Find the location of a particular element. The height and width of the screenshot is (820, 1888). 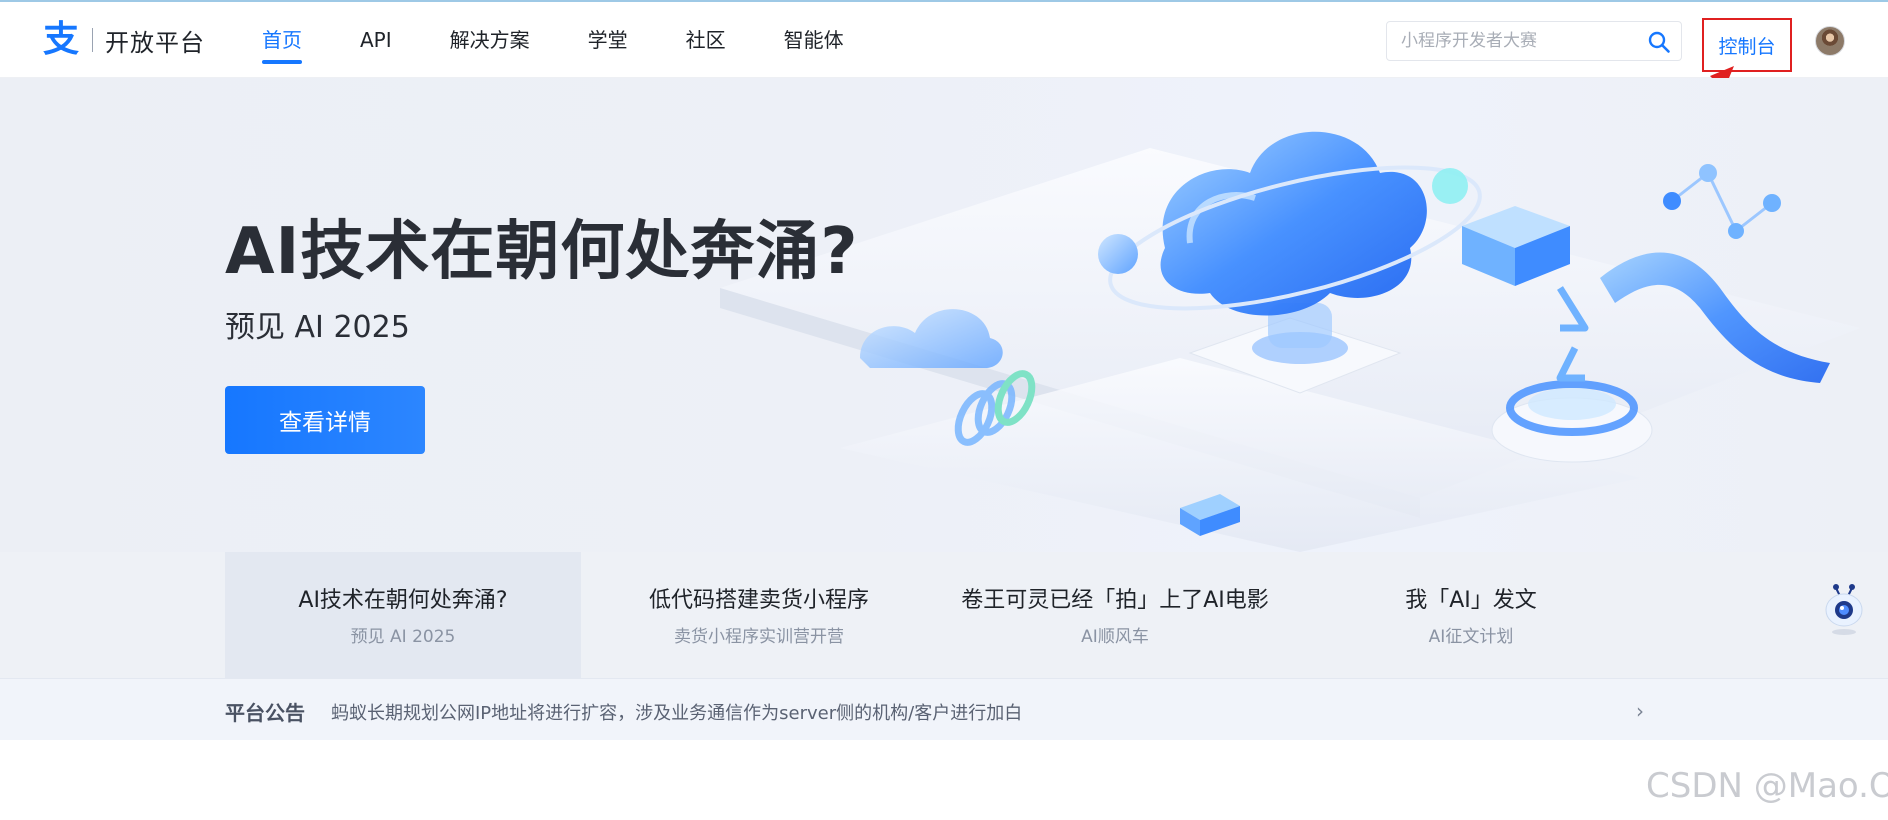

announcement-label: 平台公告 is located at coordinates (265, 713).